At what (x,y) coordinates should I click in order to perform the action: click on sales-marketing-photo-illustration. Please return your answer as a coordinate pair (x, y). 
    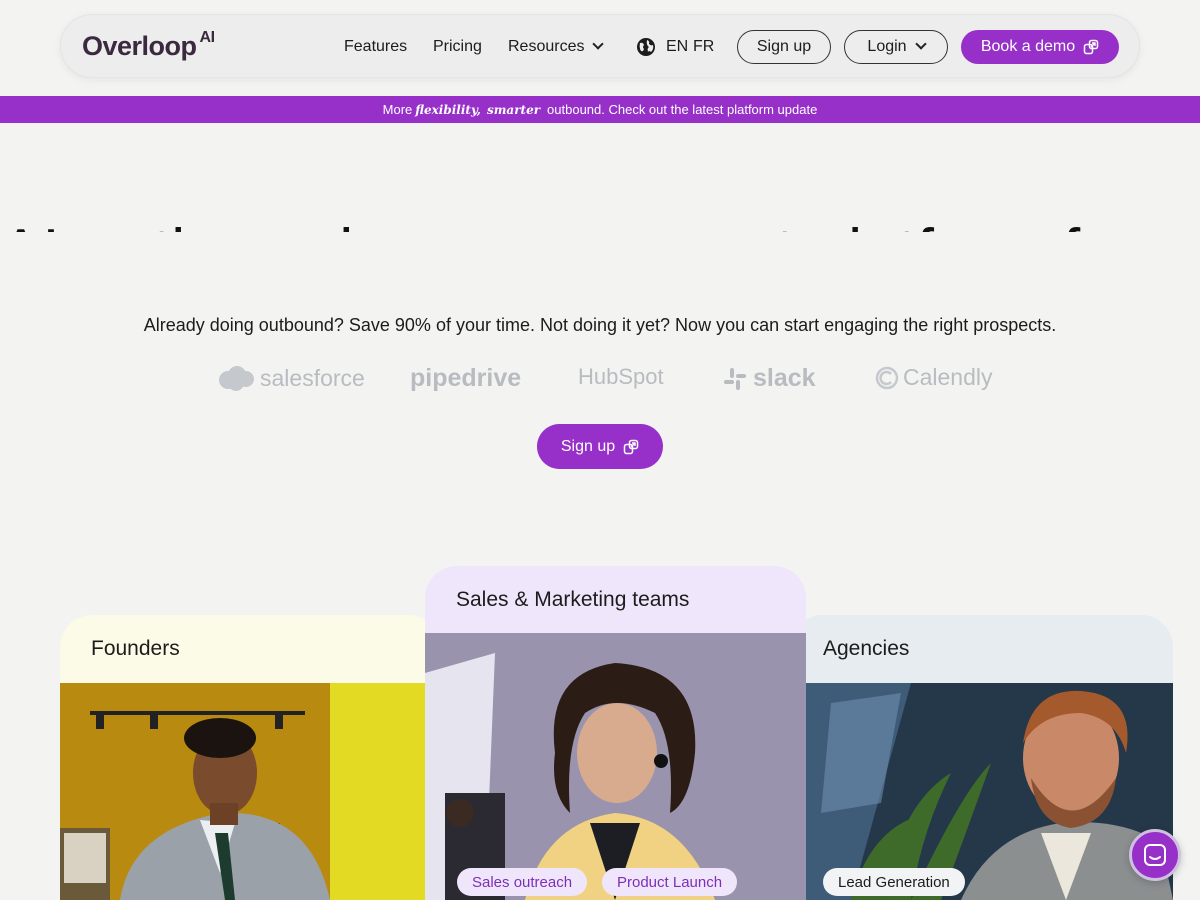
    Looking at the image, I should click on (615, 766).